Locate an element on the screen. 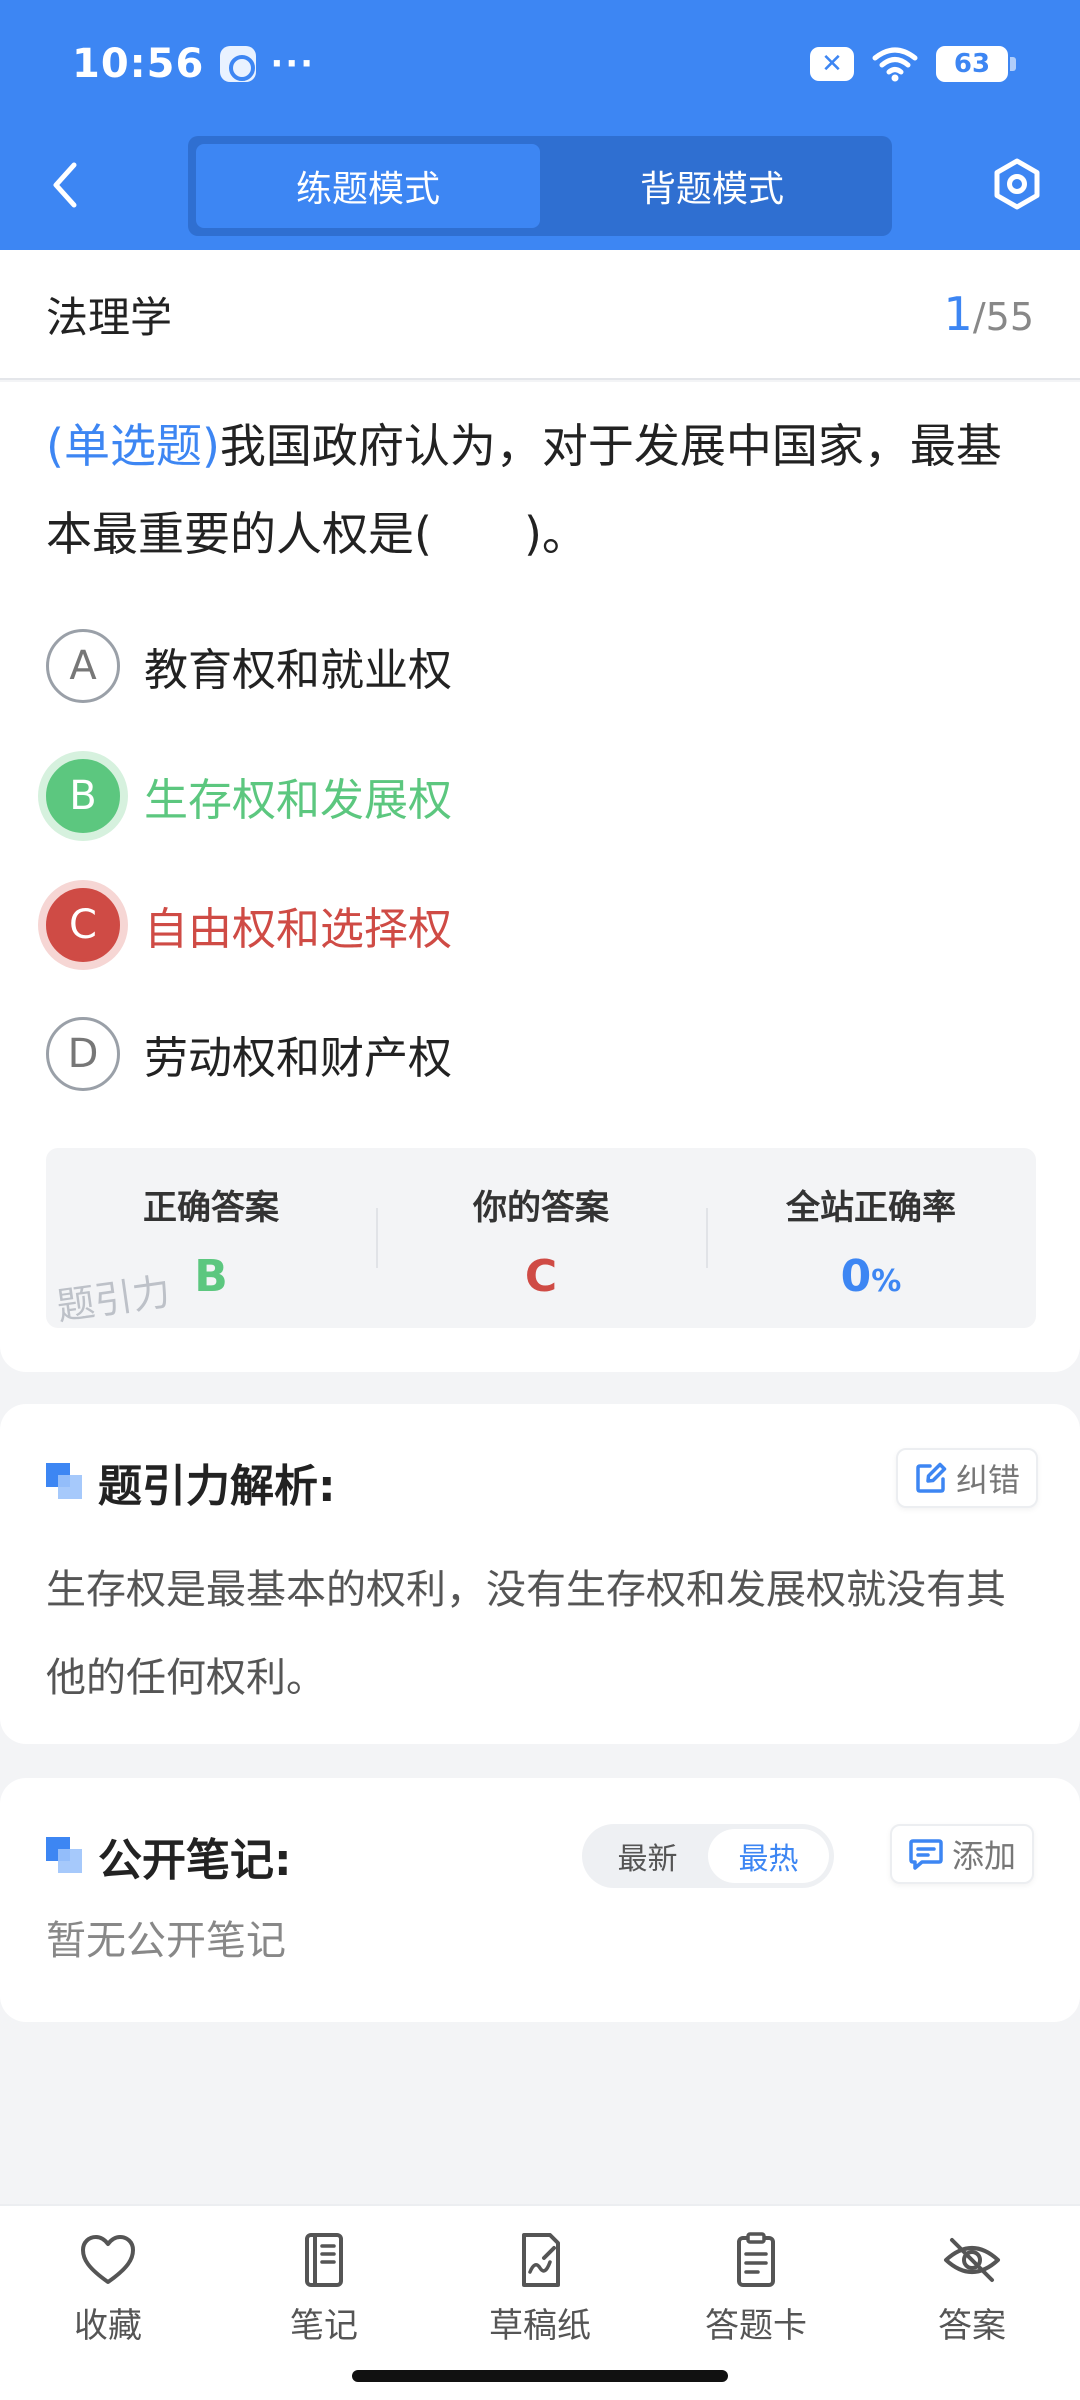  favorite-label: 收藏 is located at coordinates (108, 2326).